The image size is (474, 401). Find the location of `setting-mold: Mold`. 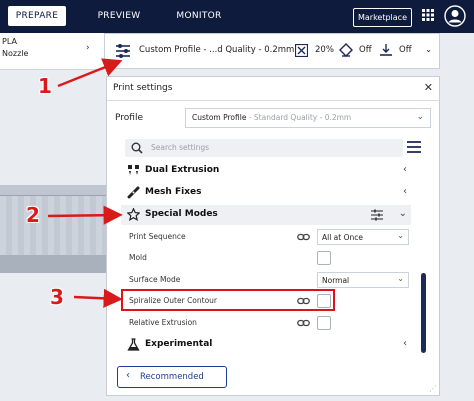

setting-mold: Mold is located at coordinates (268, 259).